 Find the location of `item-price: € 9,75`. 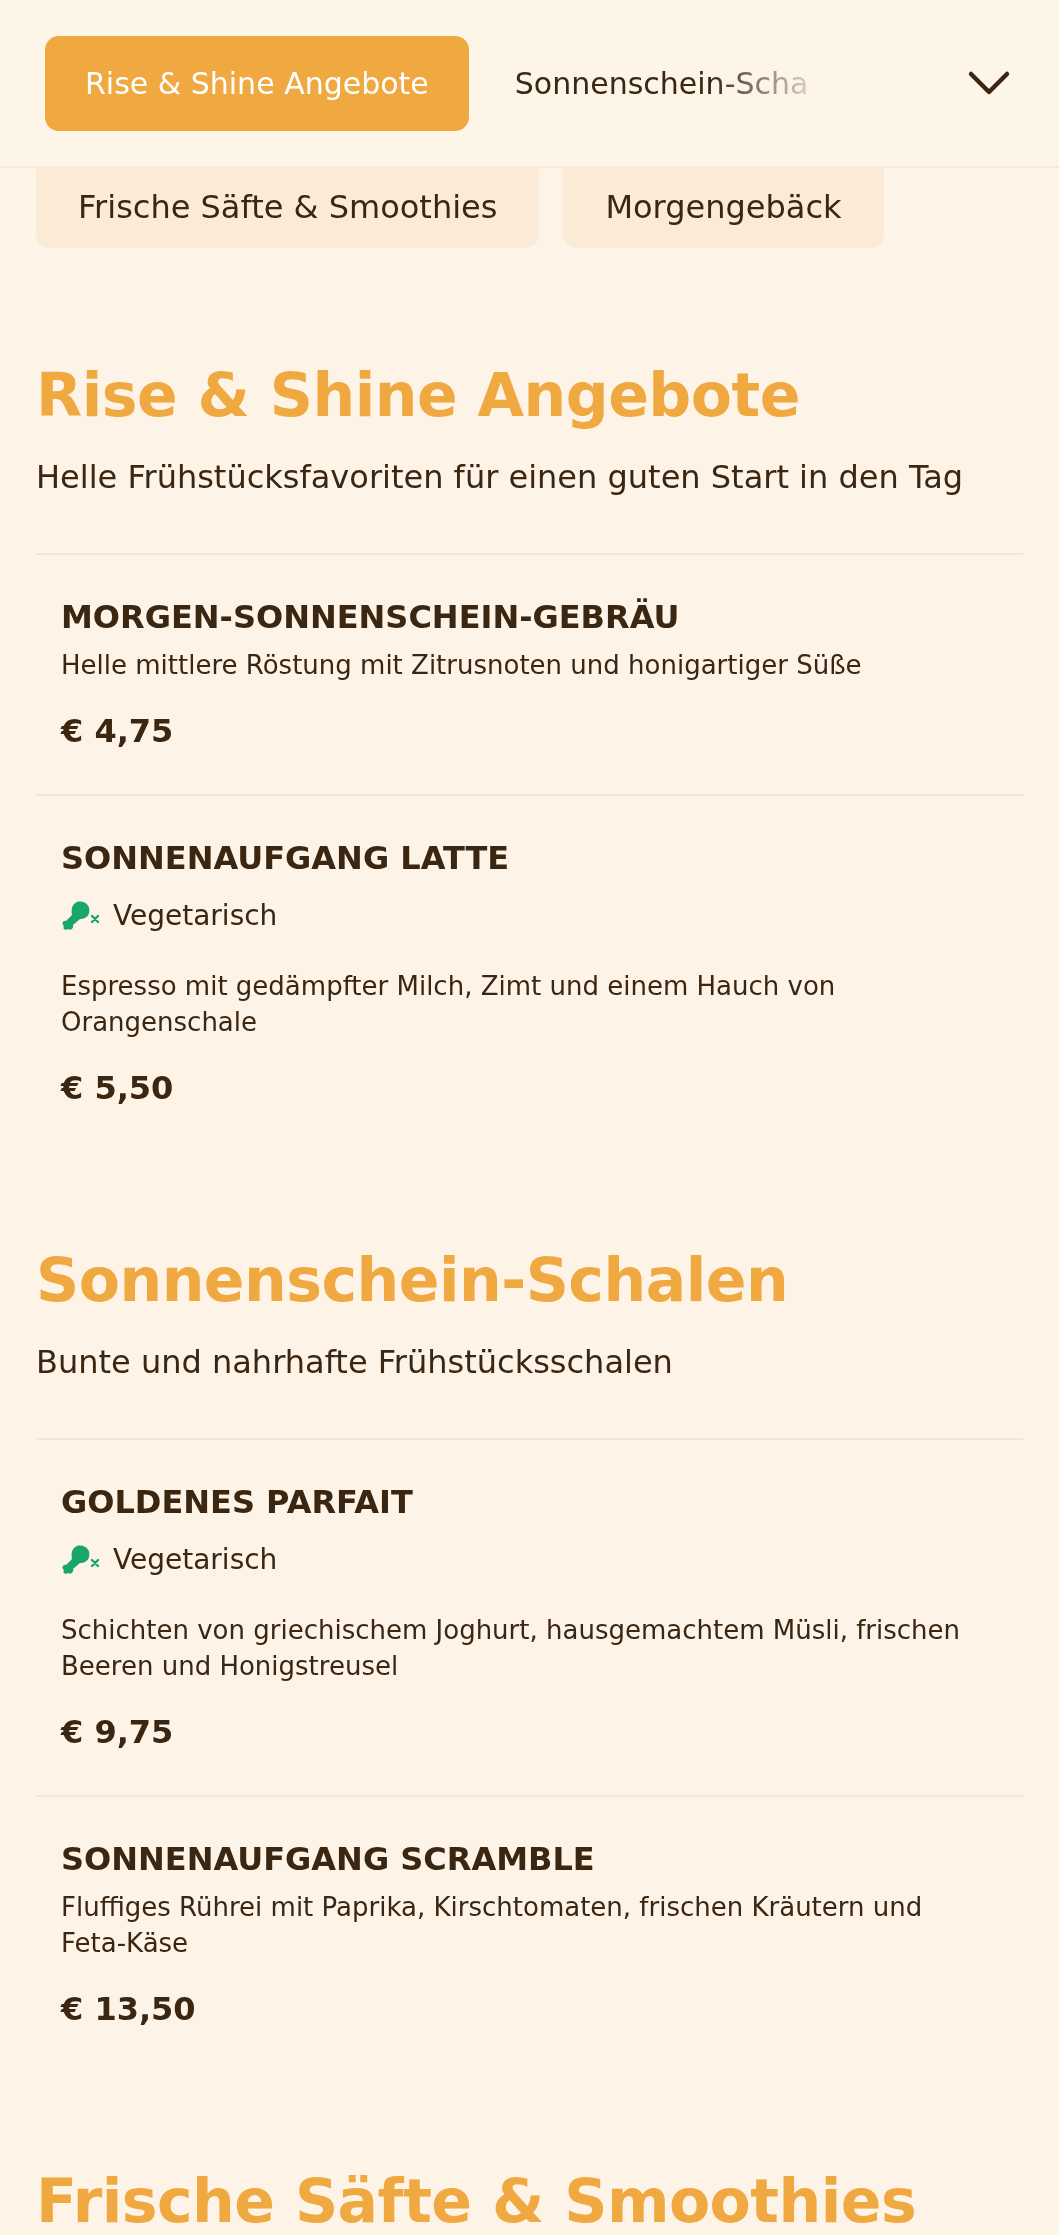

item-price: € 9,75 is located at coordinates (118, 1732).